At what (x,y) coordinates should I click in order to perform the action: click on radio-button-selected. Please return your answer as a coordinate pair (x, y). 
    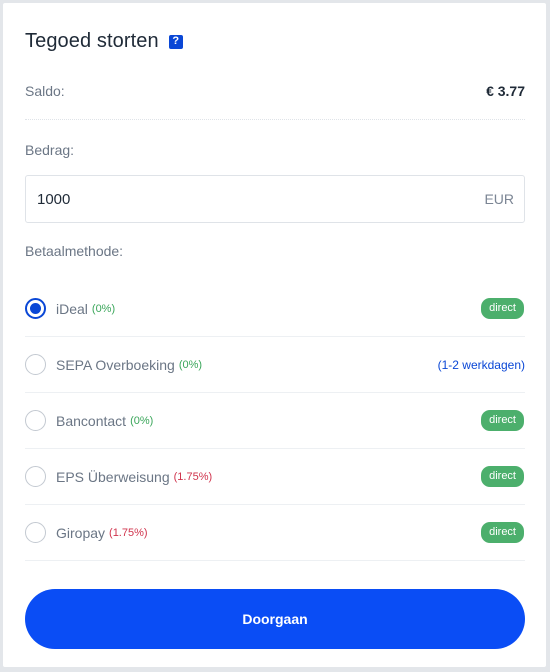
    Looking at the image, I should click on (35, 308).